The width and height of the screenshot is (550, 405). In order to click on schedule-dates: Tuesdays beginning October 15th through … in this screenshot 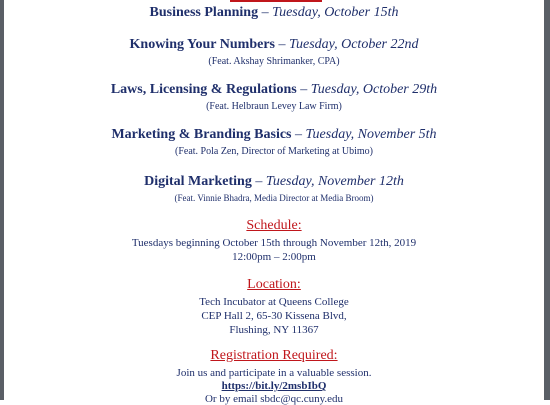, I will do `click(274, 243)`.